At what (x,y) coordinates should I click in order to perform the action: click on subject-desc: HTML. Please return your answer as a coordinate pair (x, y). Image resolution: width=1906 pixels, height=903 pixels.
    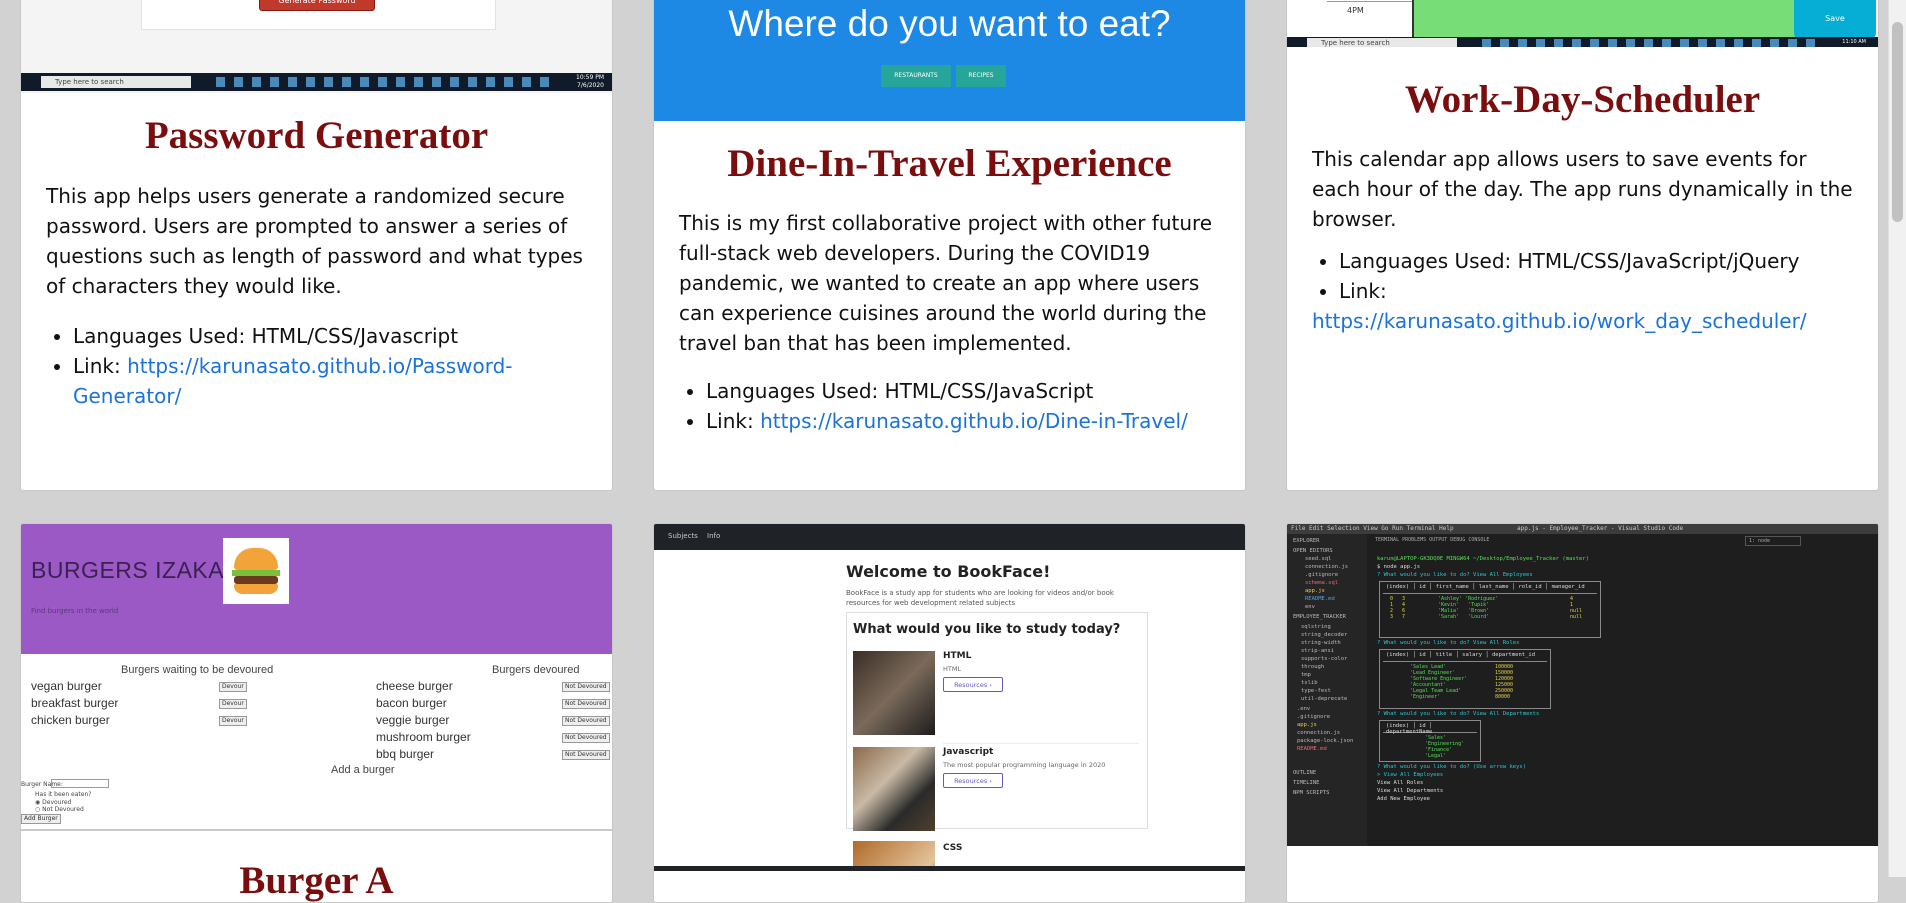
    Looking at the image, I should click on (952, 669).